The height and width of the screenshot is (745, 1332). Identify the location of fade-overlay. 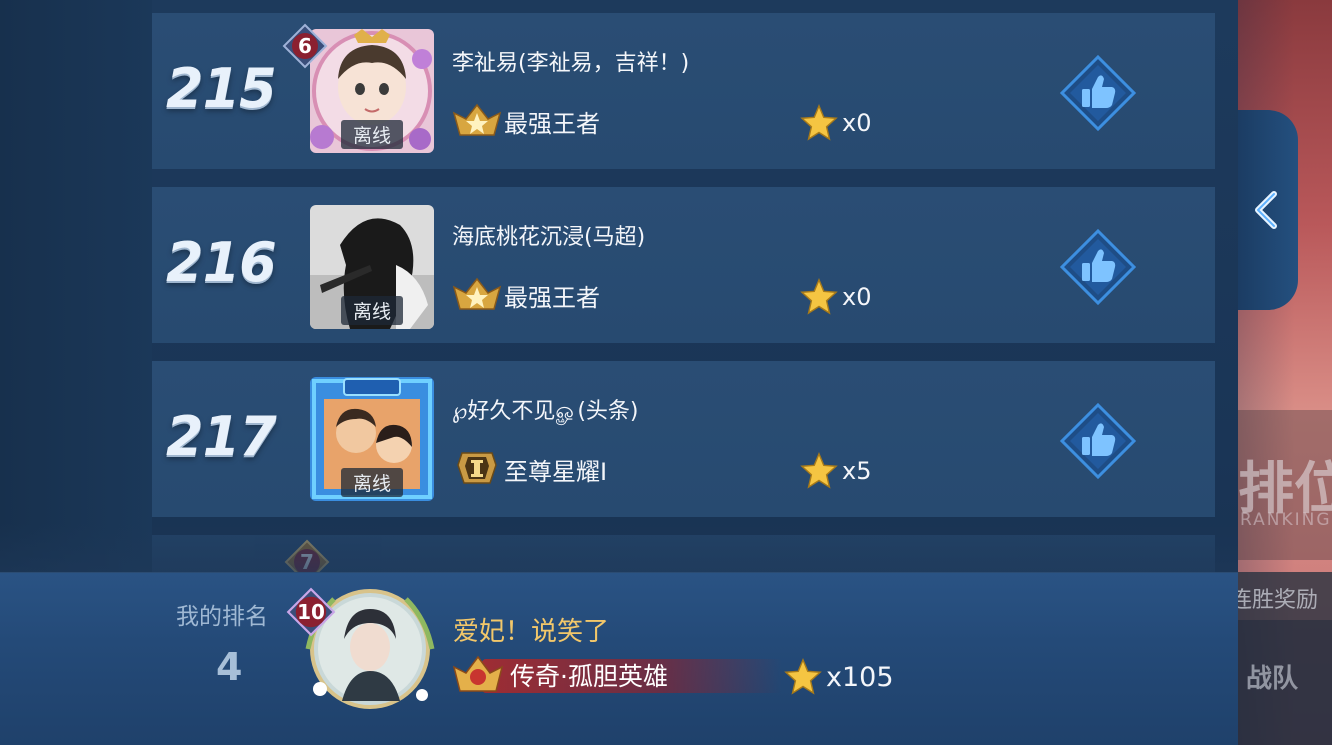
(619, 548).